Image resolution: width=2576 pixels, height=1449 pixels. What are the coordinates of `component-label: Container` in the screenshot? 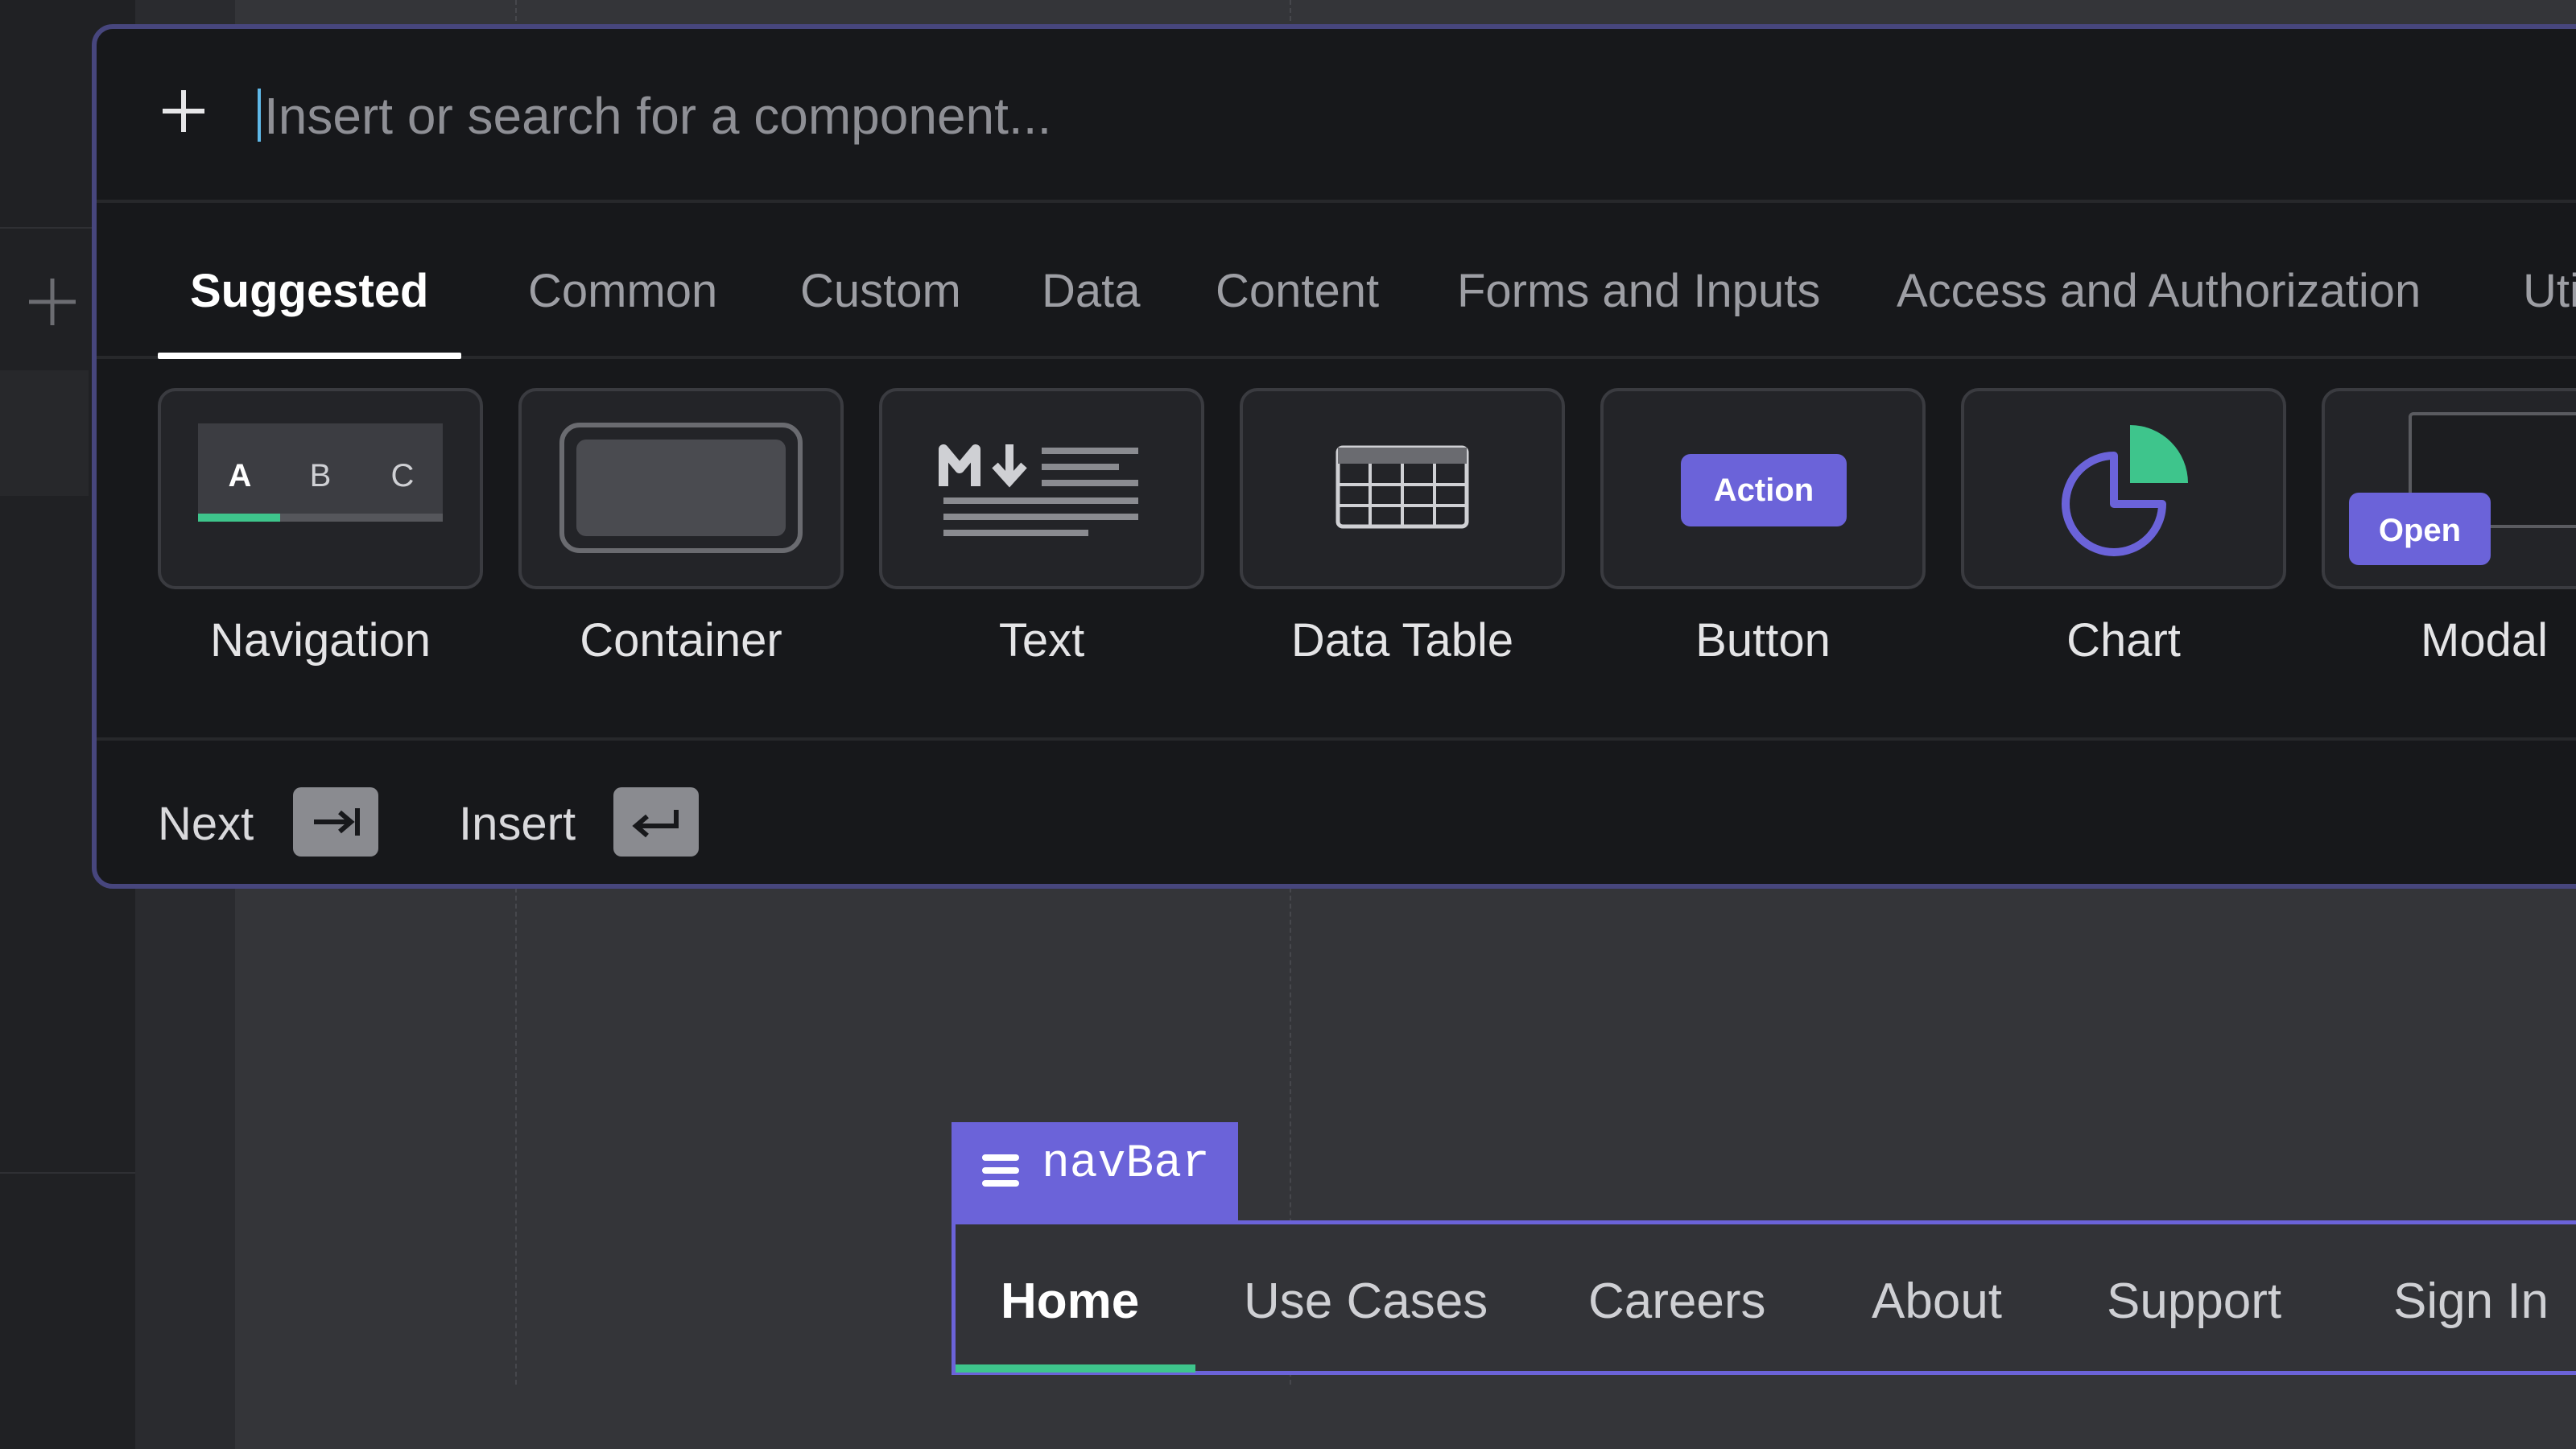 It's located at (681, 640).